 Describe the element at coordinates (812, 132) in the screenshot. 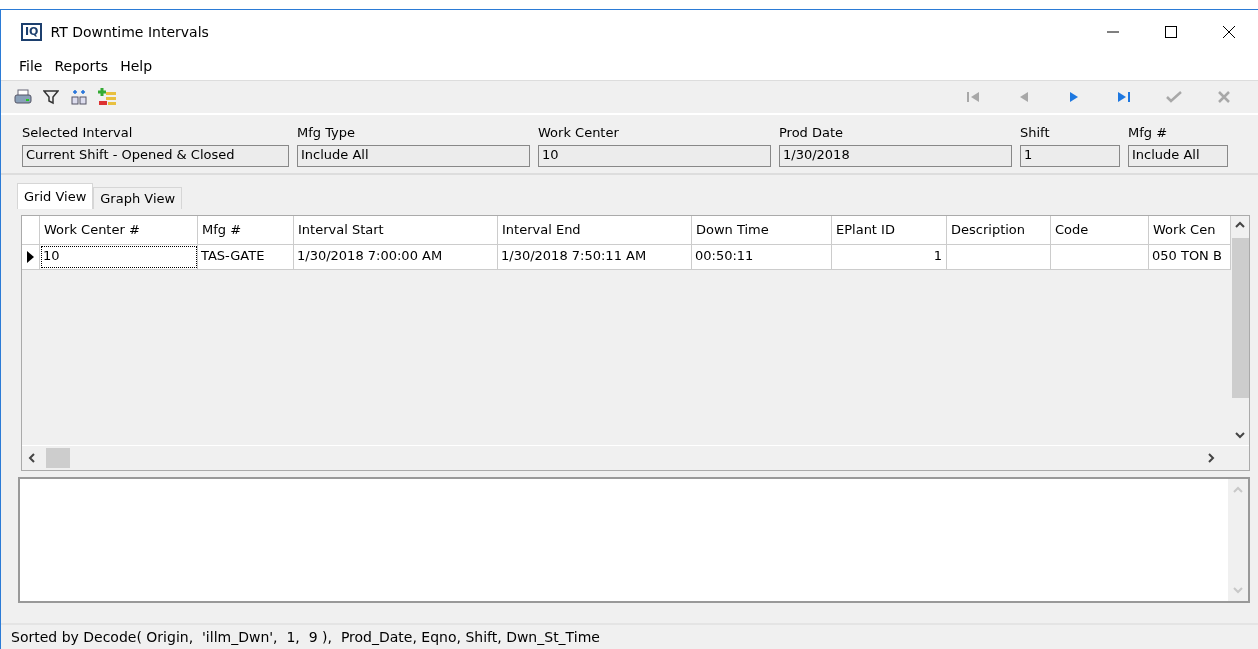

I see `filter-label: Prod Date` at that location.